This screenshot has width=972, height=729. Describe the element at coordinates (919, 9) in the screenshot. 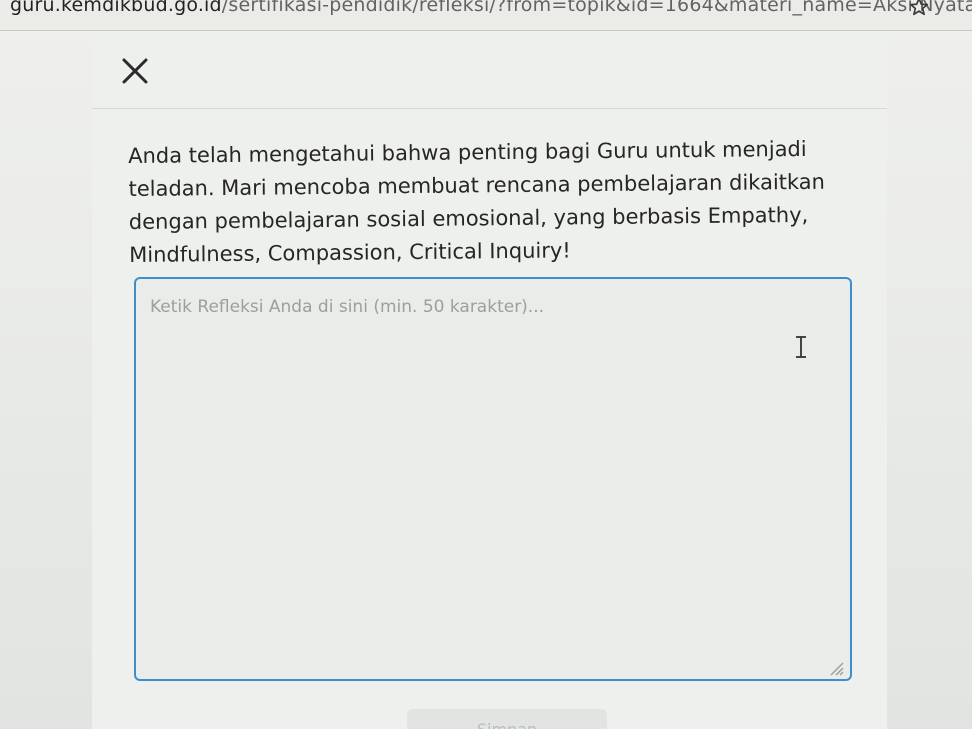

I see `star-outline-icon` at that location.